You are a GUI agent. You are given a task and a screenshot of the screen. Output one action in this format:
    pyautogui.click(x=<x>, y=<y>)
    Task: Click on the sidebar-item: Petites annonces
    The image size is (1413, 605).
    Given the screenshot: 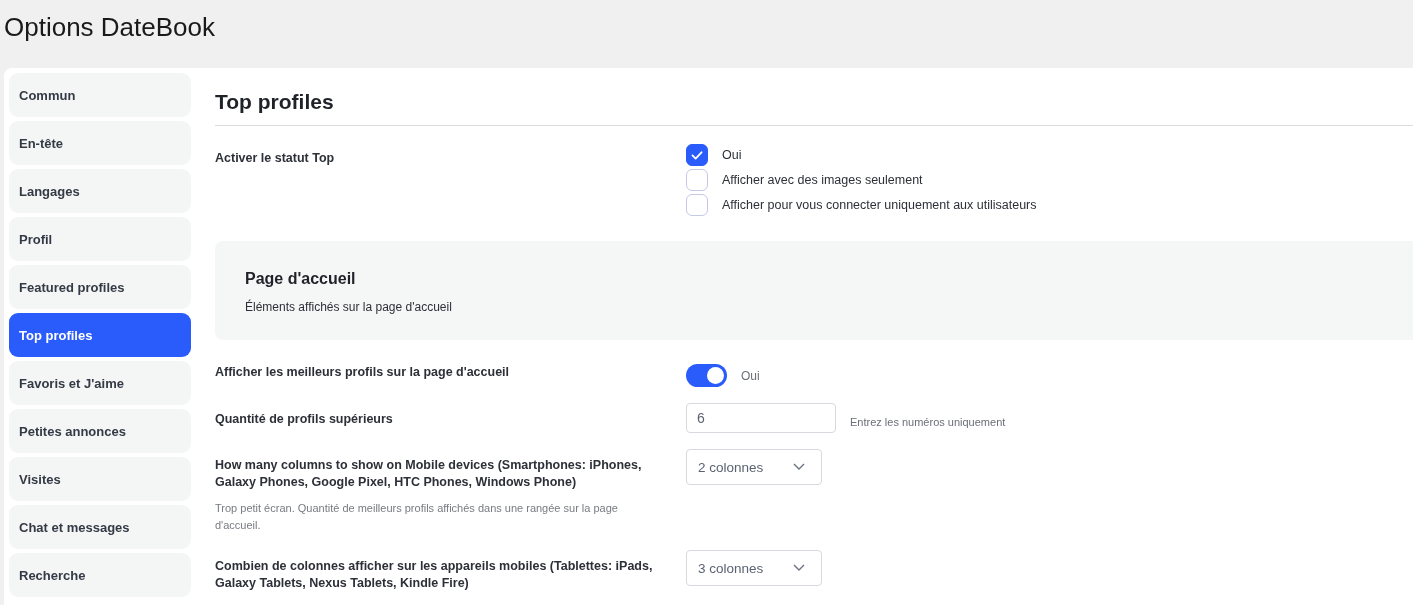 What is the action you would take?
    pyautogui.click(x=100, y=431)
    